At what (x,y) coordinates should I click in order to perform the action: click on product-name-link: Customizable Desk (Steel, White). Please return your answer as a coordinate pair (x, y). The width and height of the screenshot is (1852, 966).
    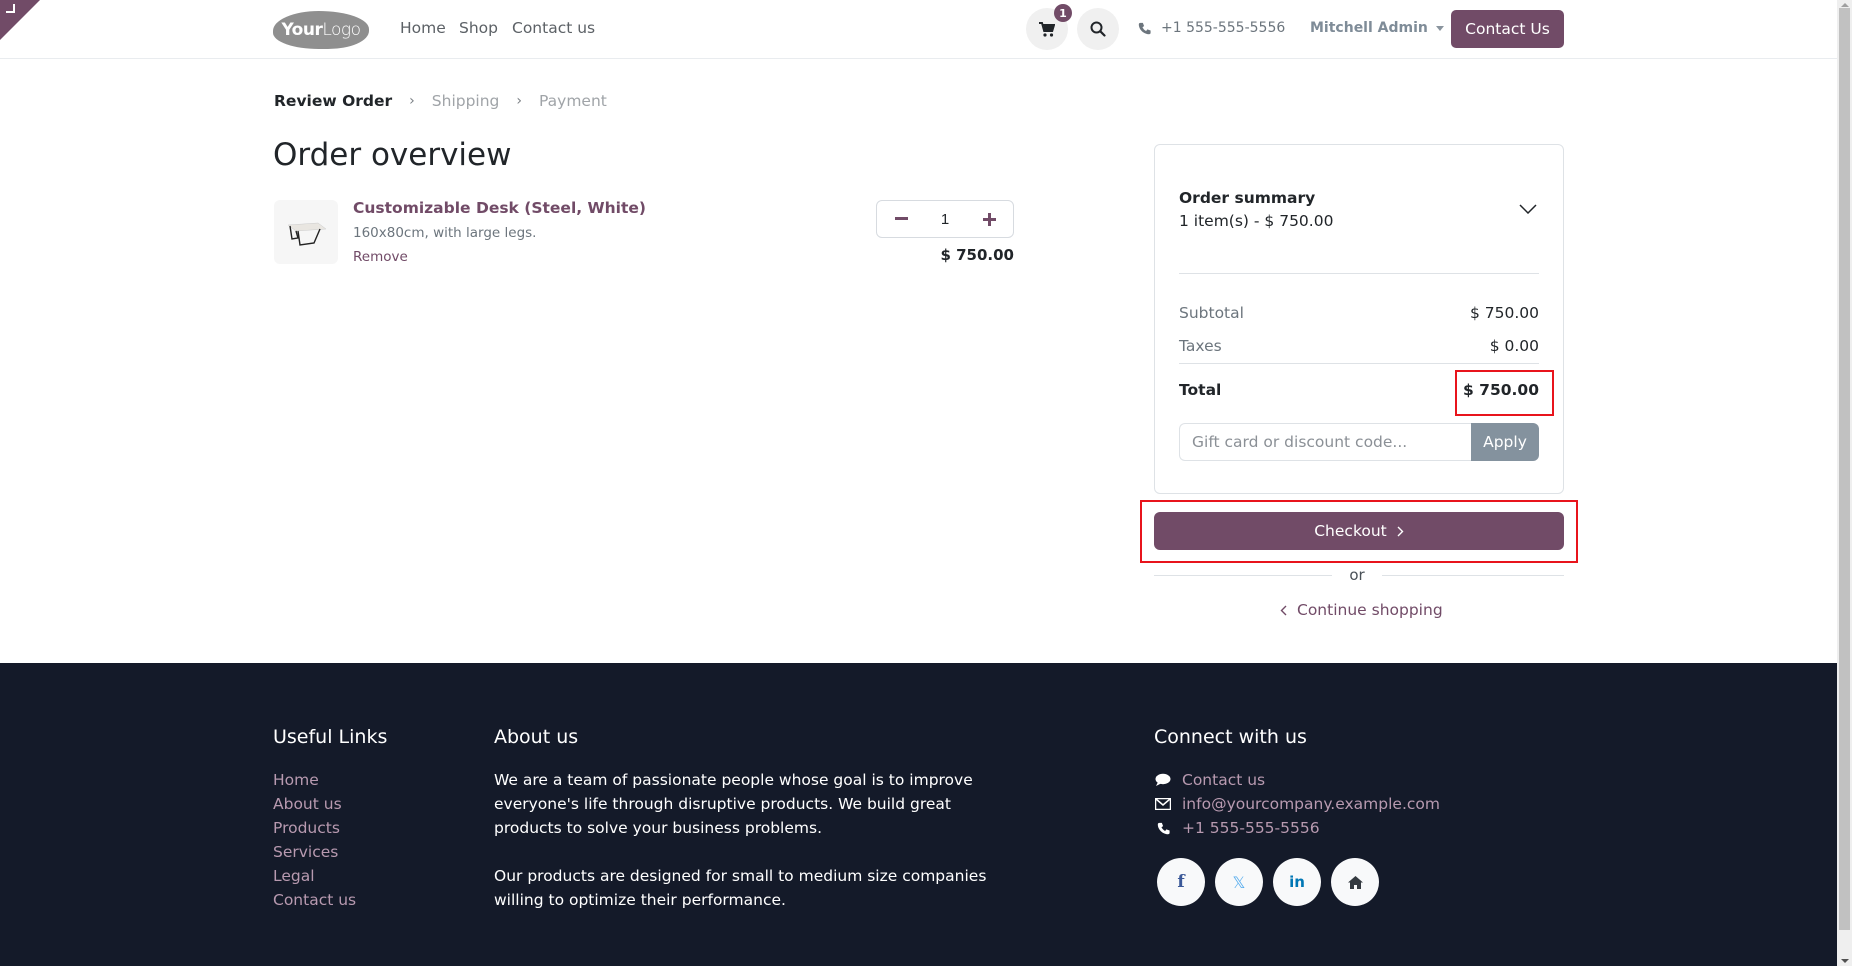
    Looking at the image, I should click on (499, 208).